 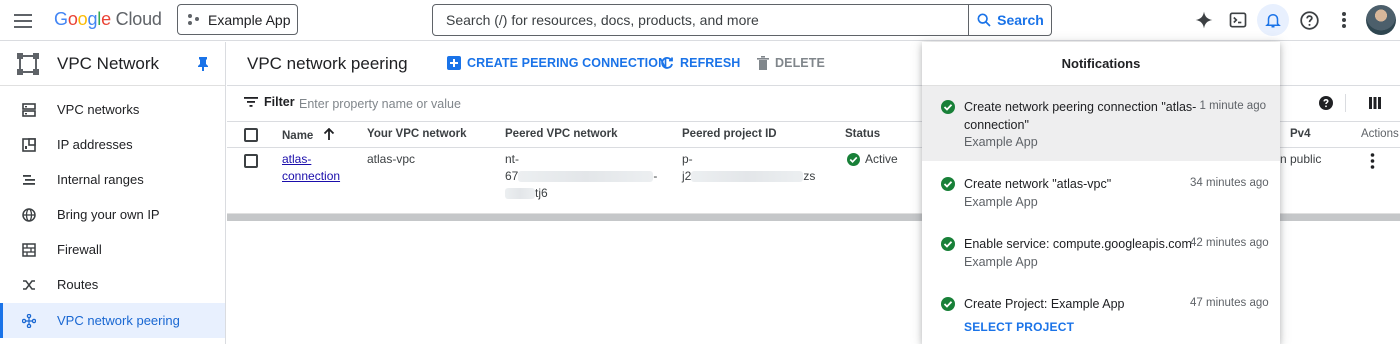 What do you see at coordinates (25, 20) in the screenshot?
I see `main-menu-icon` at bounding box center [25, 20].